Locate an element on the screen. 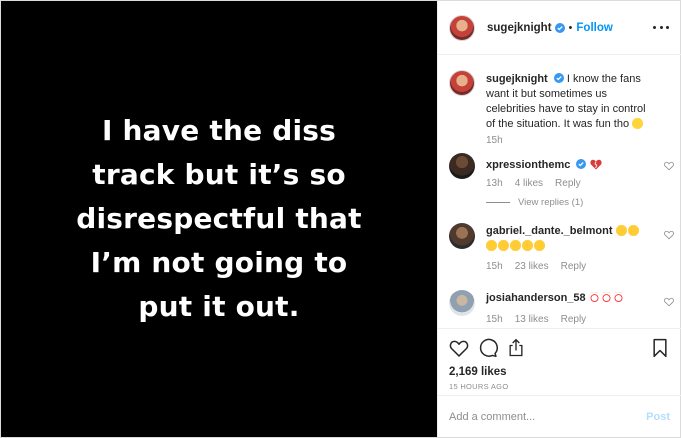 This screenshot has width=681, height=438. caption-username: sugejknight is located at coordinates (517, 79).